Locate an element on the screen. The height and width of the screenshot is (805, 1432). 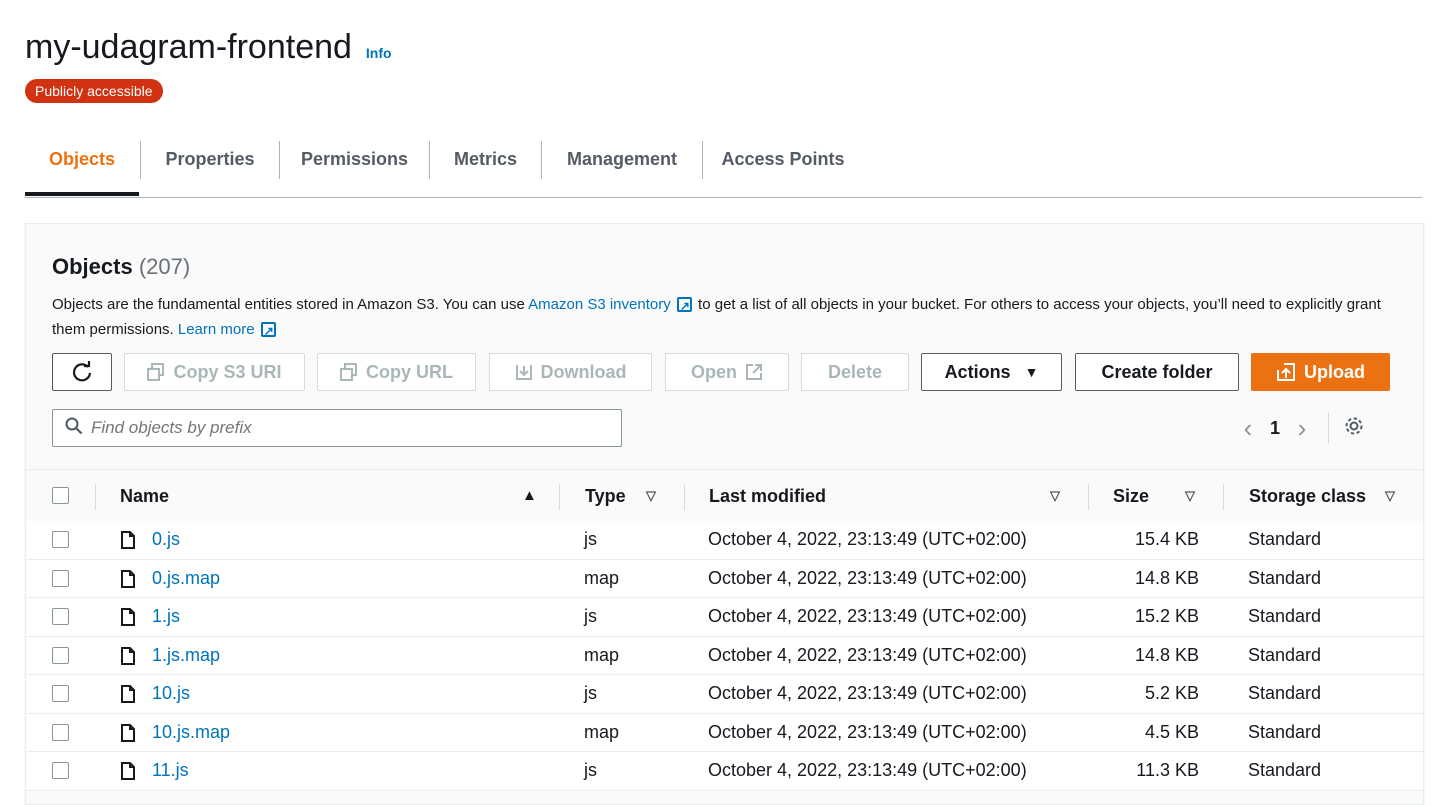
object-name-link: 10.js is located at coordinates (171, 693).